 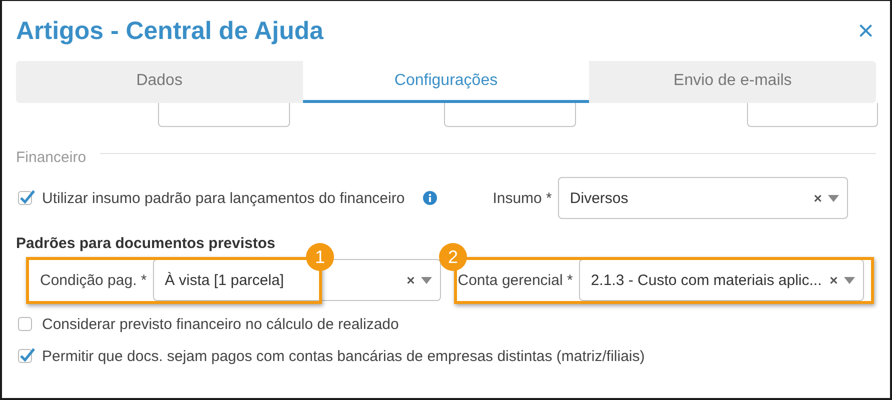 I want to click on checkbox-label: Permitir que docs. sejam pagos com contas bancárias de empresas distintas (matriz/filiais), so click(x=343, y=356).